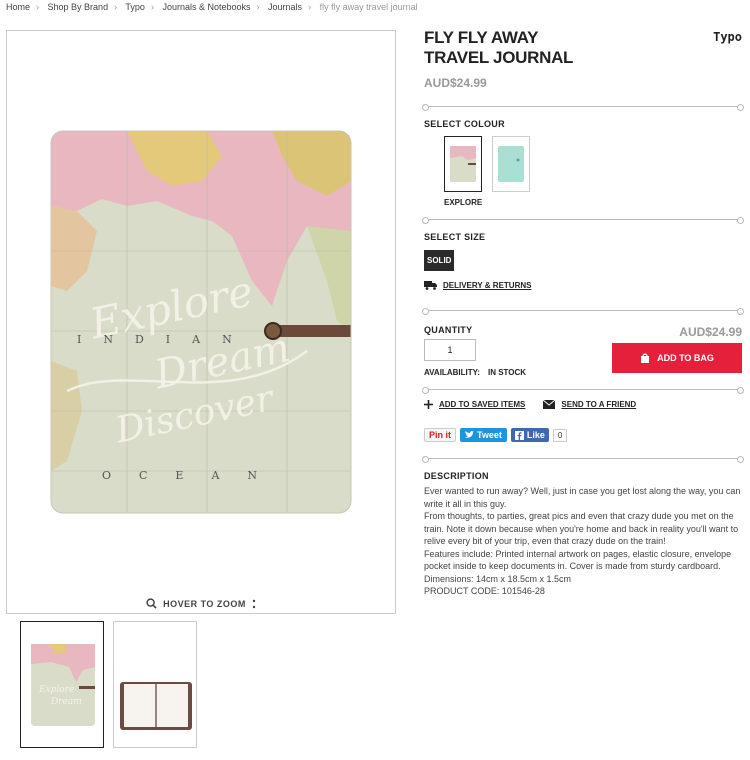 This screenshot has height=760, width=750. What do you see at coordinates (78, 7) in the screenshot?
I see `breadcrumb-shop-by-brand: Shop By Brand` at bounding box center [78, 7].